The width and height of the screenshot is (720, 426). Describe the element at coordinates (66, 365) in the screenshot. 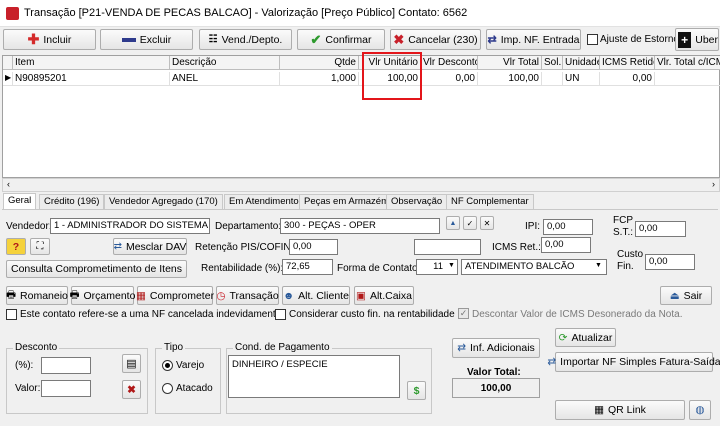

I see `desconto-pct-field` at that location.